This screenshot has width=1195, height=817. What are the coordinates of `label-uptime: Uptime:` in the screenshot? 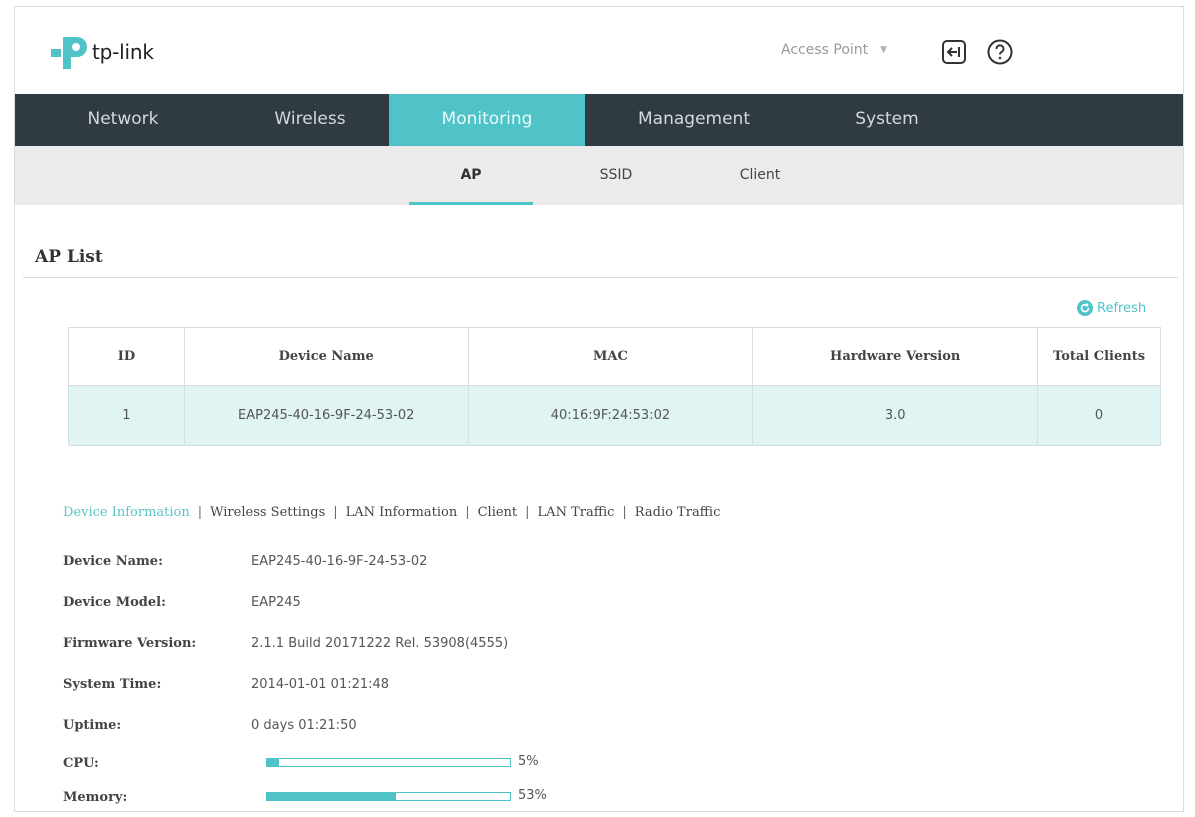 It's located at (92, 725).